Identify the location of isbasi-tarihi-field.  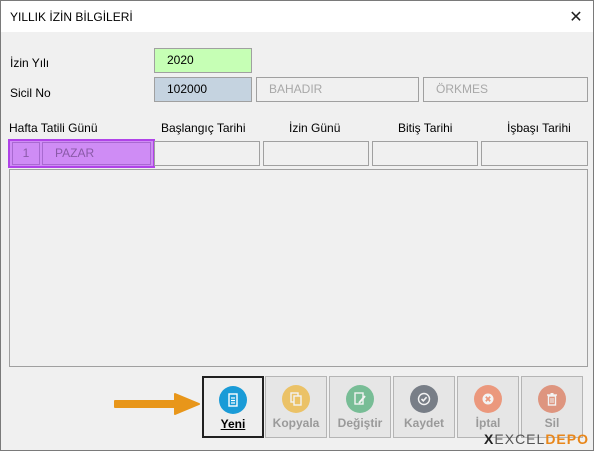
(534, 153).